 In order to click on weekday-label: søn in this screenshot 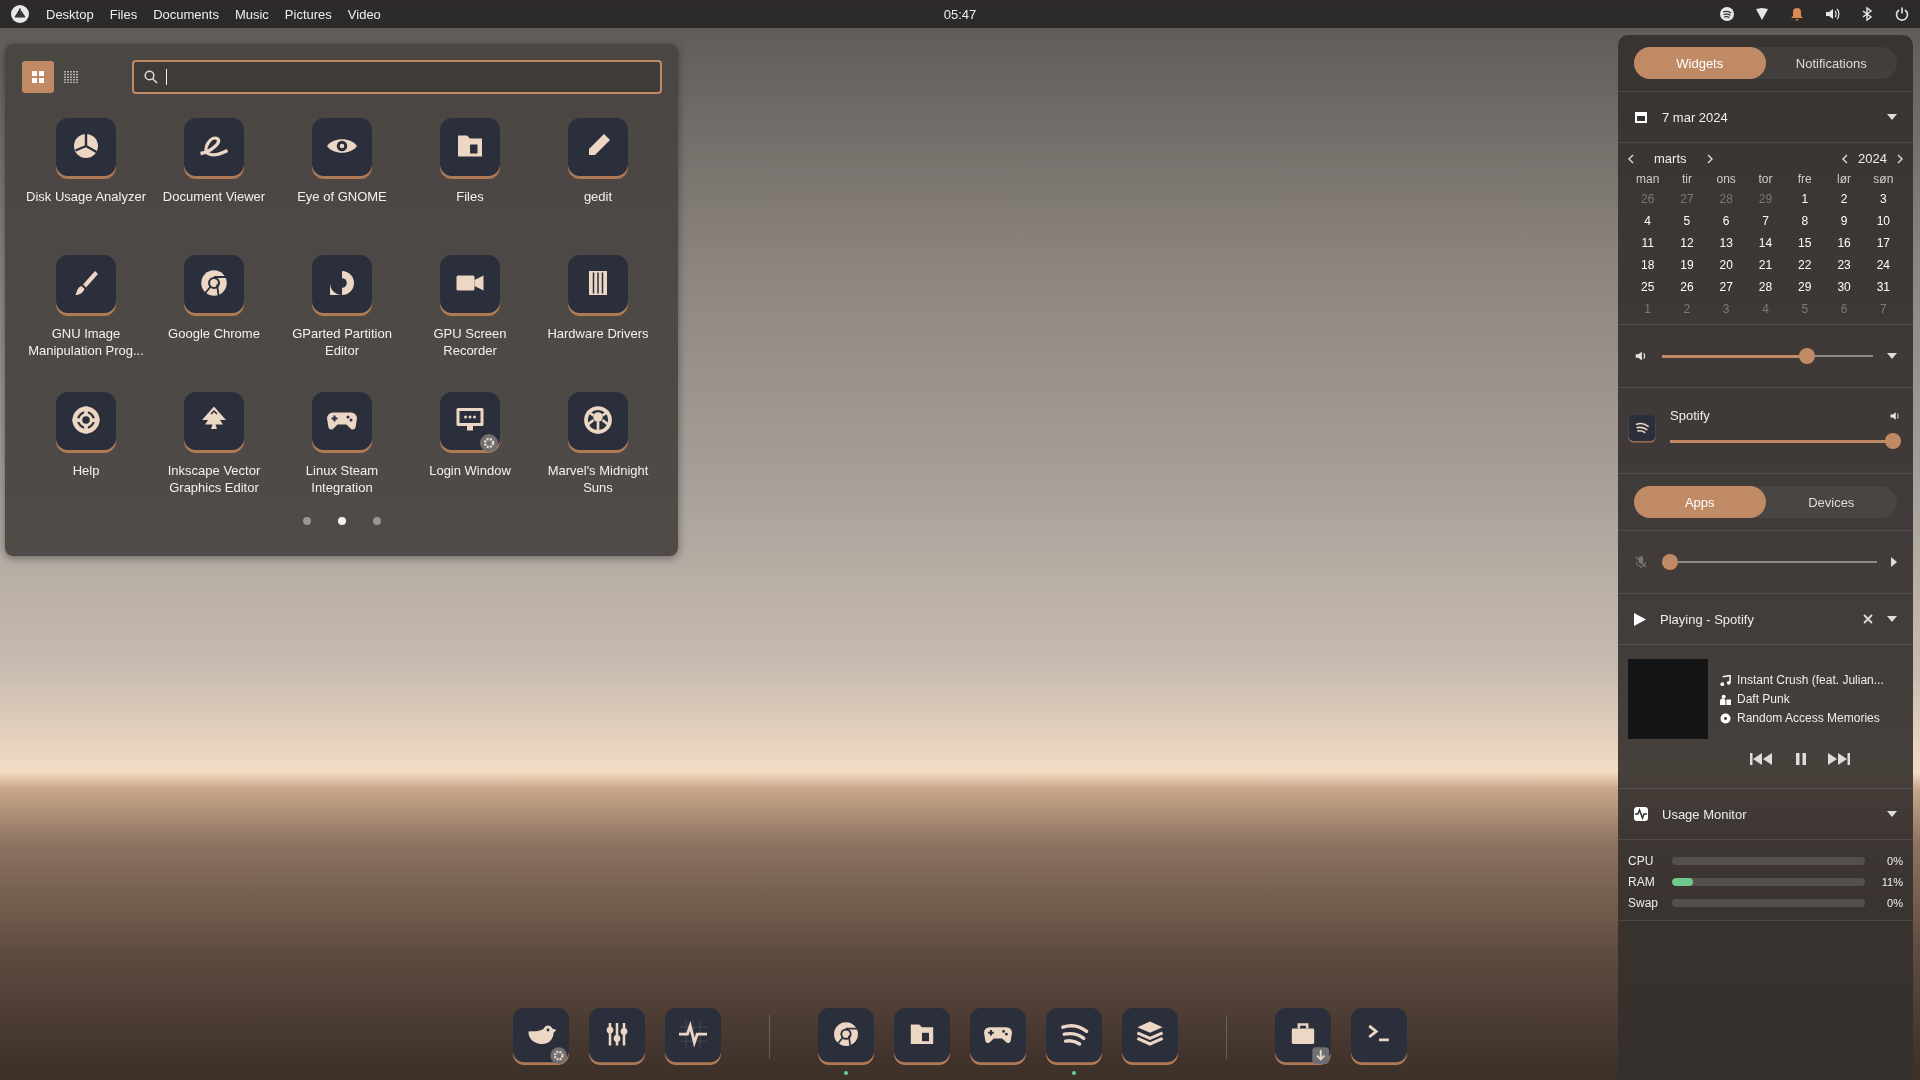, I will do `click(1883, 179)`.